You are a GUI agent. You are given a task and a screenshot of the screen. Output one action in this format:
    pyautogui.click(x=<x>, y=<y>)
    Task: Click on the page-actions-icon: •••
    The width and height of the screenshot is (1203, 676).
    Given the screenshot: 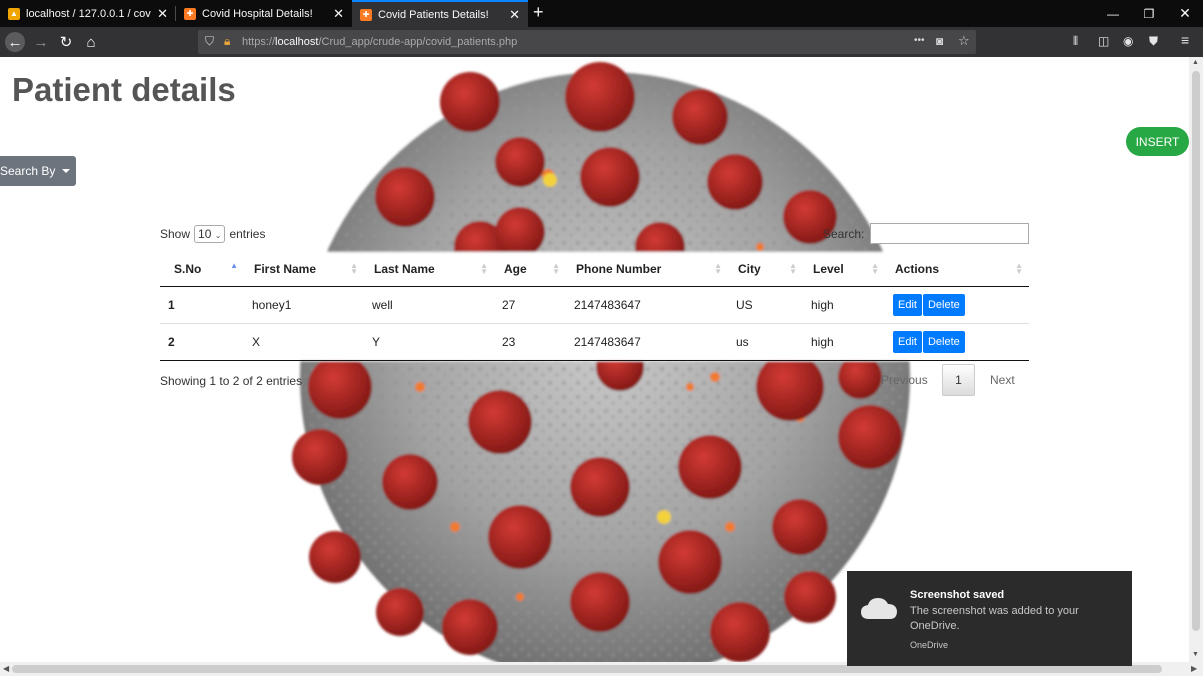 What is the action you would take?
    pyautogui.click(x=919, y=40)
    